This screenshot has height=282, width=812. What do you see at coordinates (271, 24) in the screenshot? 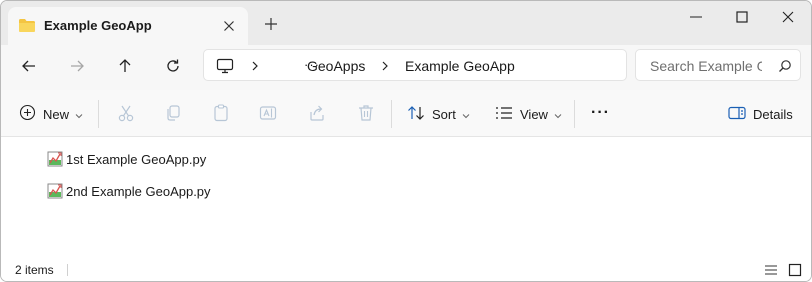
I see `plus-icon` at bounding box center [271, 24].